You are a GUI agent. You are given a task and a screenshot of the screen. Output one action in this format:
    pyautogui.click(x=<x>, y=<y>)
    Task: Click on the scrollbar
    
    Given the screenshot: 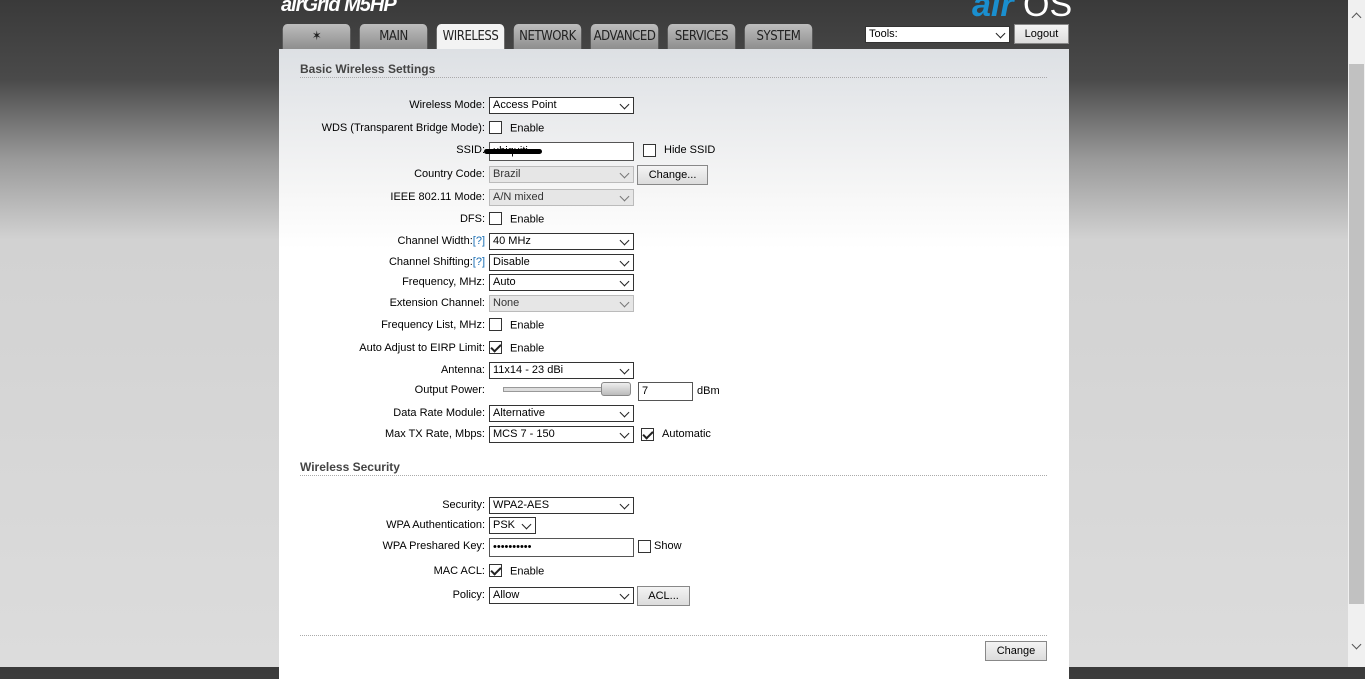 What is the action you would take?
    pyautogui.click(x=1356, y=333)
    